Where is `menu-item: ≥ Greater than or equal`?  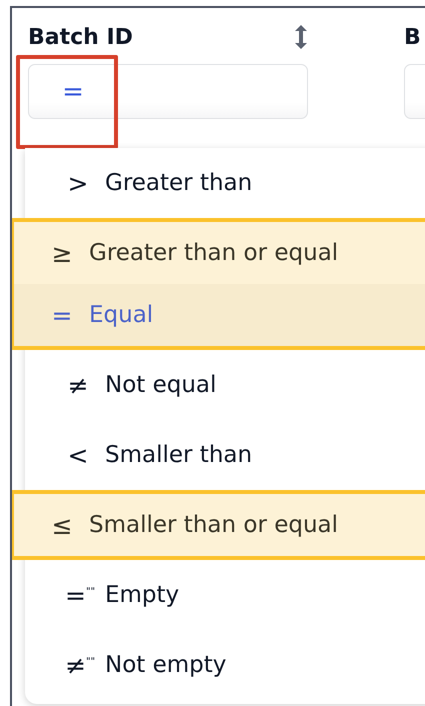 menu-item: ≥ Greater than or equal is located at coordinates (219, 253).